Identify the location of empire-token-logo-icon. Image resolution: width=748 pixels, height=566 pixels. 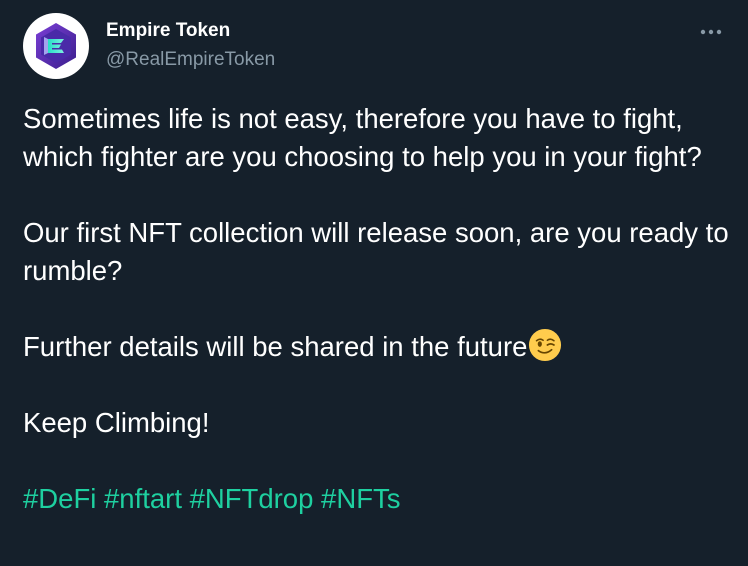
(56, 46).